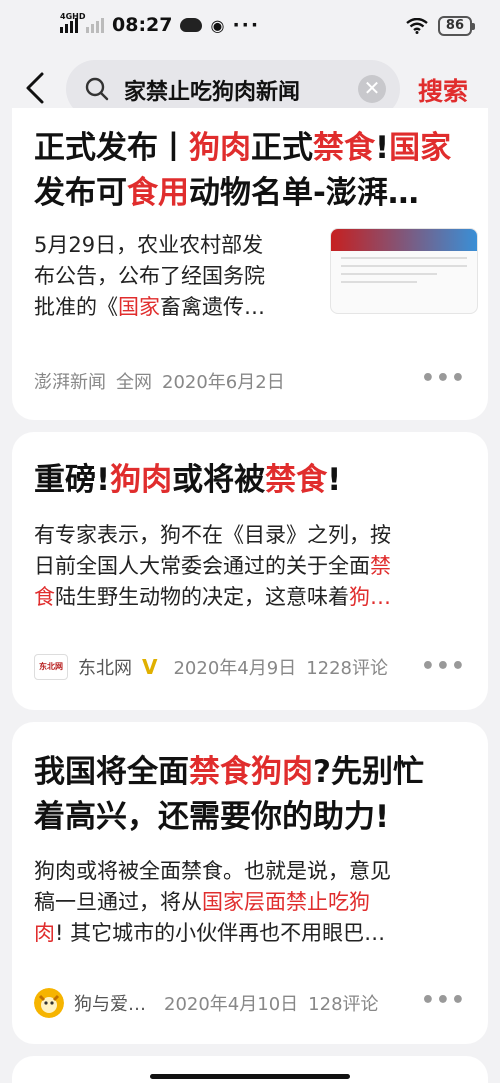 This screenshot has height=1083, width=500. I want to click on news-meta: 东北网 东北网 V 2020年4月9日 1228评论, so click(211, 667).